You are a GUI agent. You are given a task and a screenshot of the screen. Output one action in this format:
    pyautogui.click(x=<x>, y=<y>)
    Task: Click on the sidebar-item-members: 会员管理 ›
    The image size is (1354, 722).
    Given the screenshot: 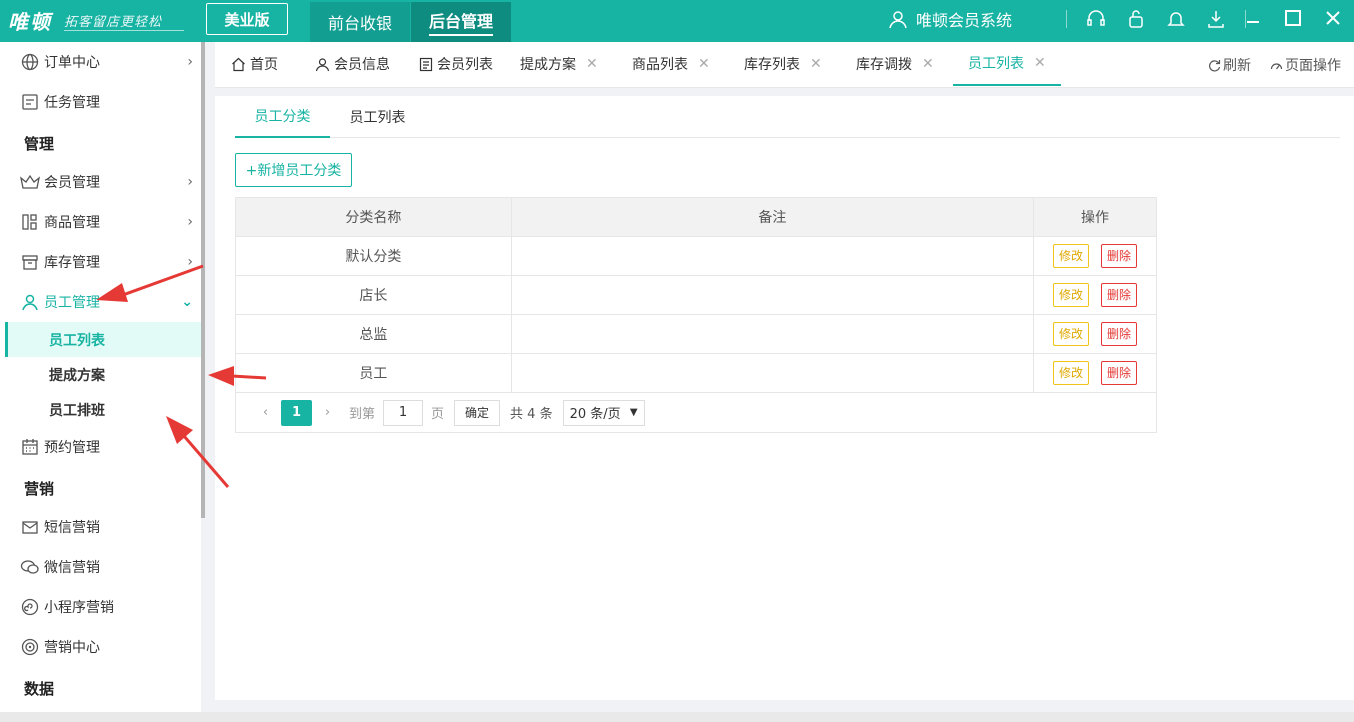 What is the action you would take?
    pyautogui.click(x=100, y=182)
    